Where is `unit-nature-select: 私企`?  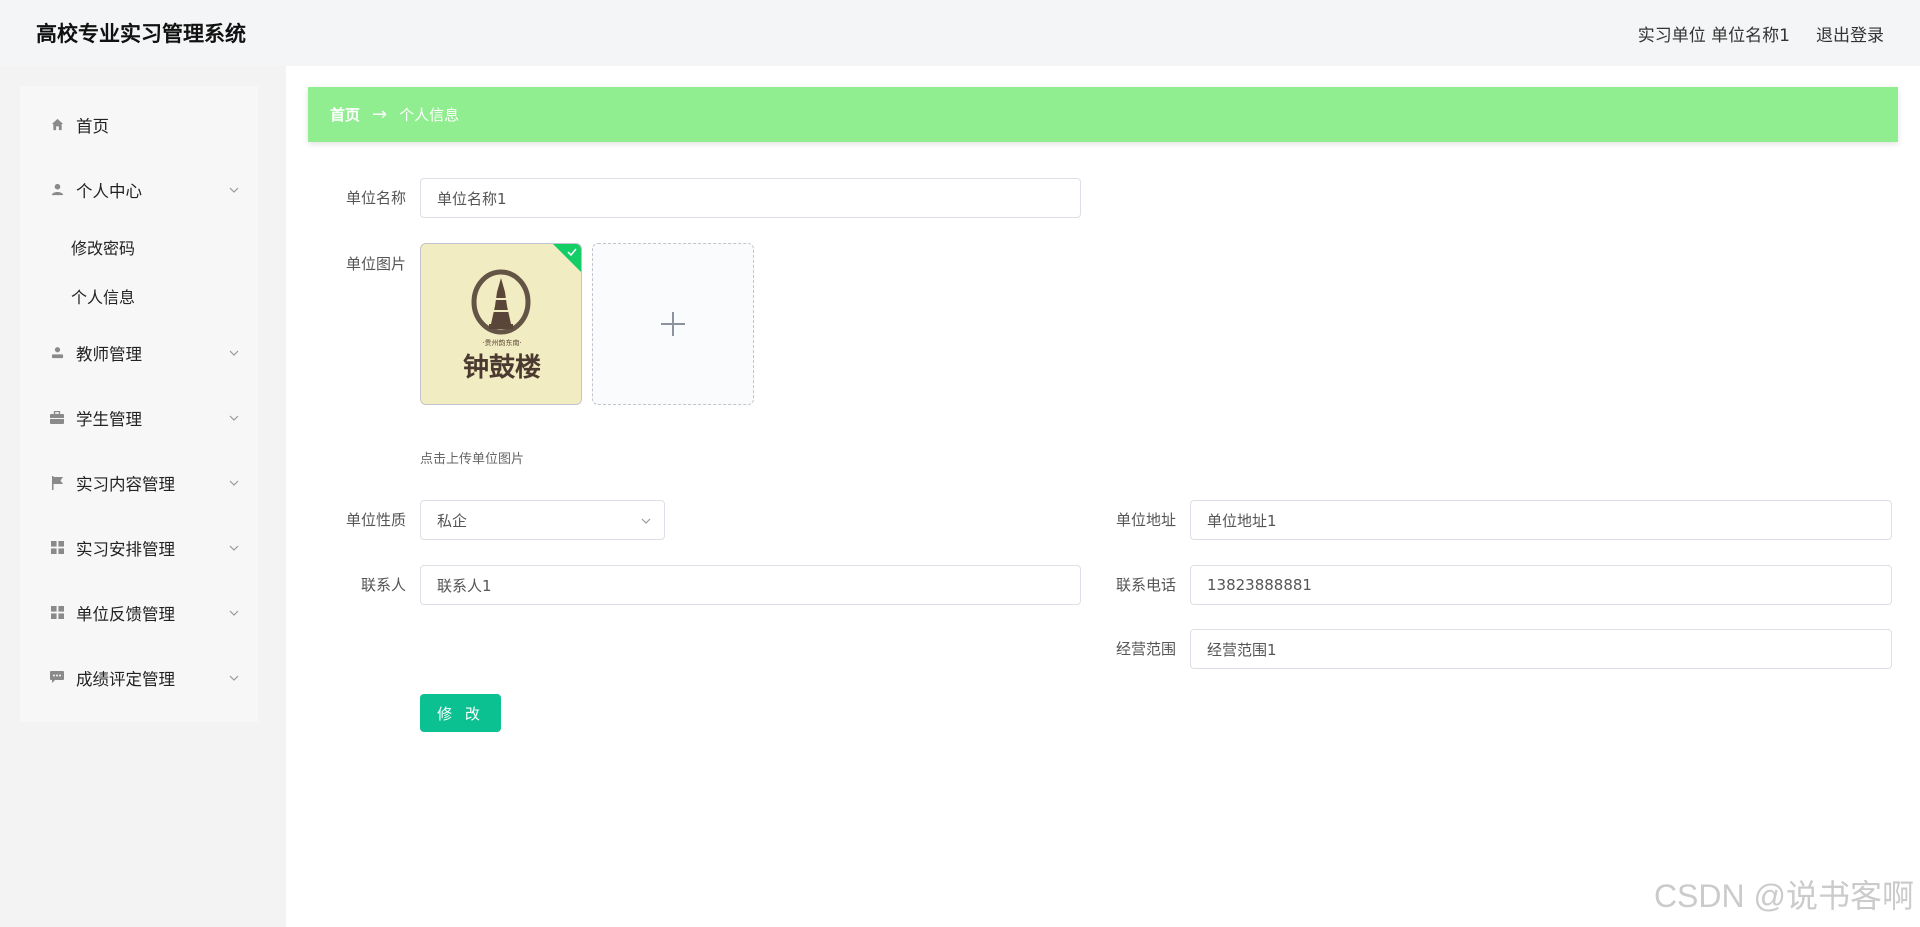
unit-nature-select: 私企 is located at coordinates (542, 520).